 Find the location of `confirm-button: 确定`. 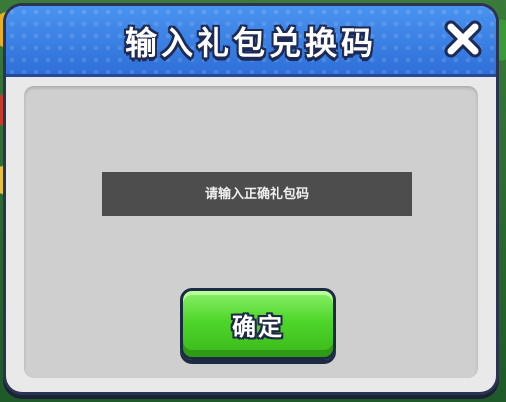

confirm-button: 确定 is located at coordinates (258, 324).